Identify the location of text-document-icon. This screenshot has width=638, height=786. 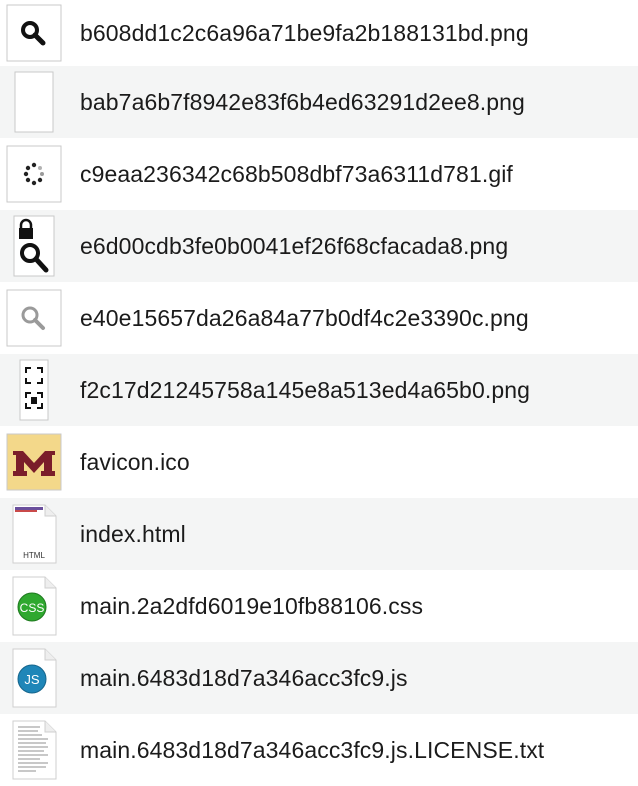
(34, 750).